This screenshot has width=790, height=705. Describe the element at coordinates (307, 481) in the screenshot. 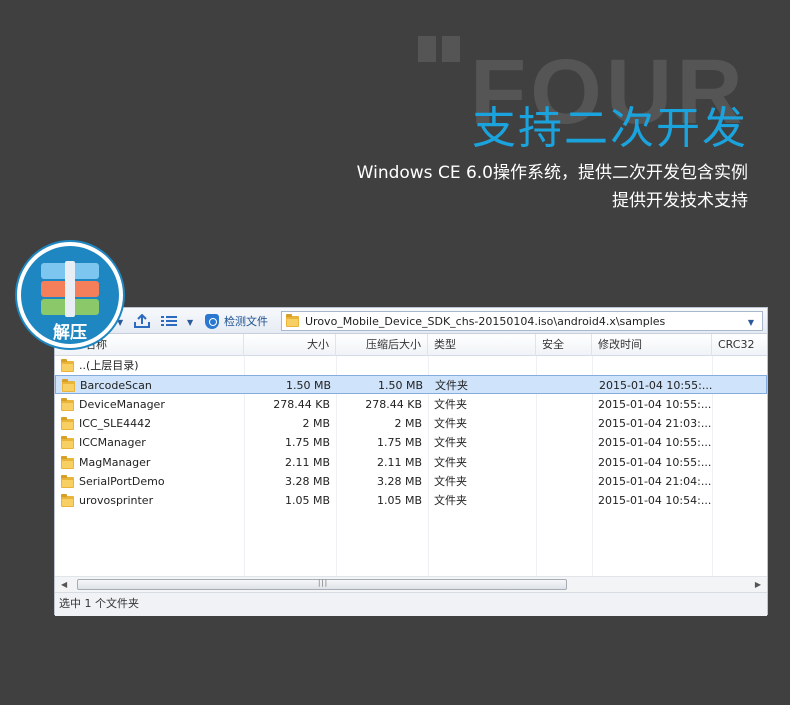

I see `row-size: 3.28 MB` at that location.